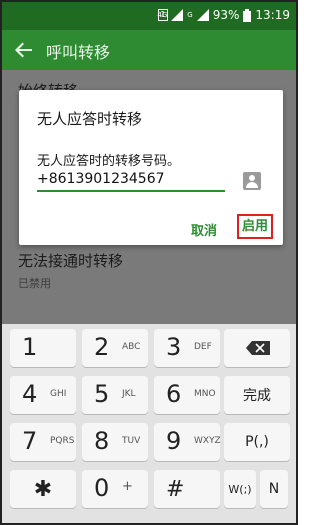  What do you see at coordinates (129, 394) in the screenshot?
I see `key-letters: JKL` at bounding box center [129, 394].